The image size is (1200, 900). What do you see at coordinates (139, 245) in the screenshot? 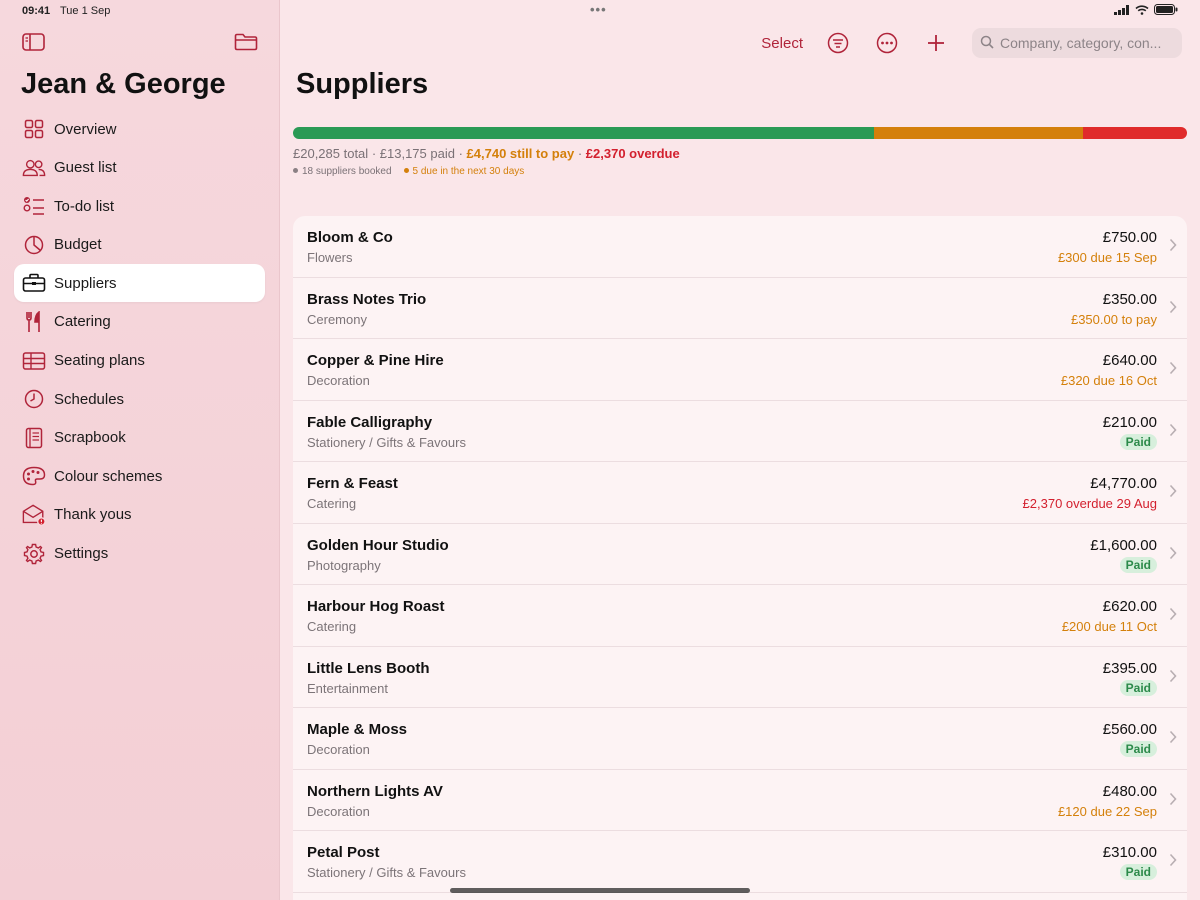
I see `sidebar-item-budget: Budget` at bounding box center [139, 245].